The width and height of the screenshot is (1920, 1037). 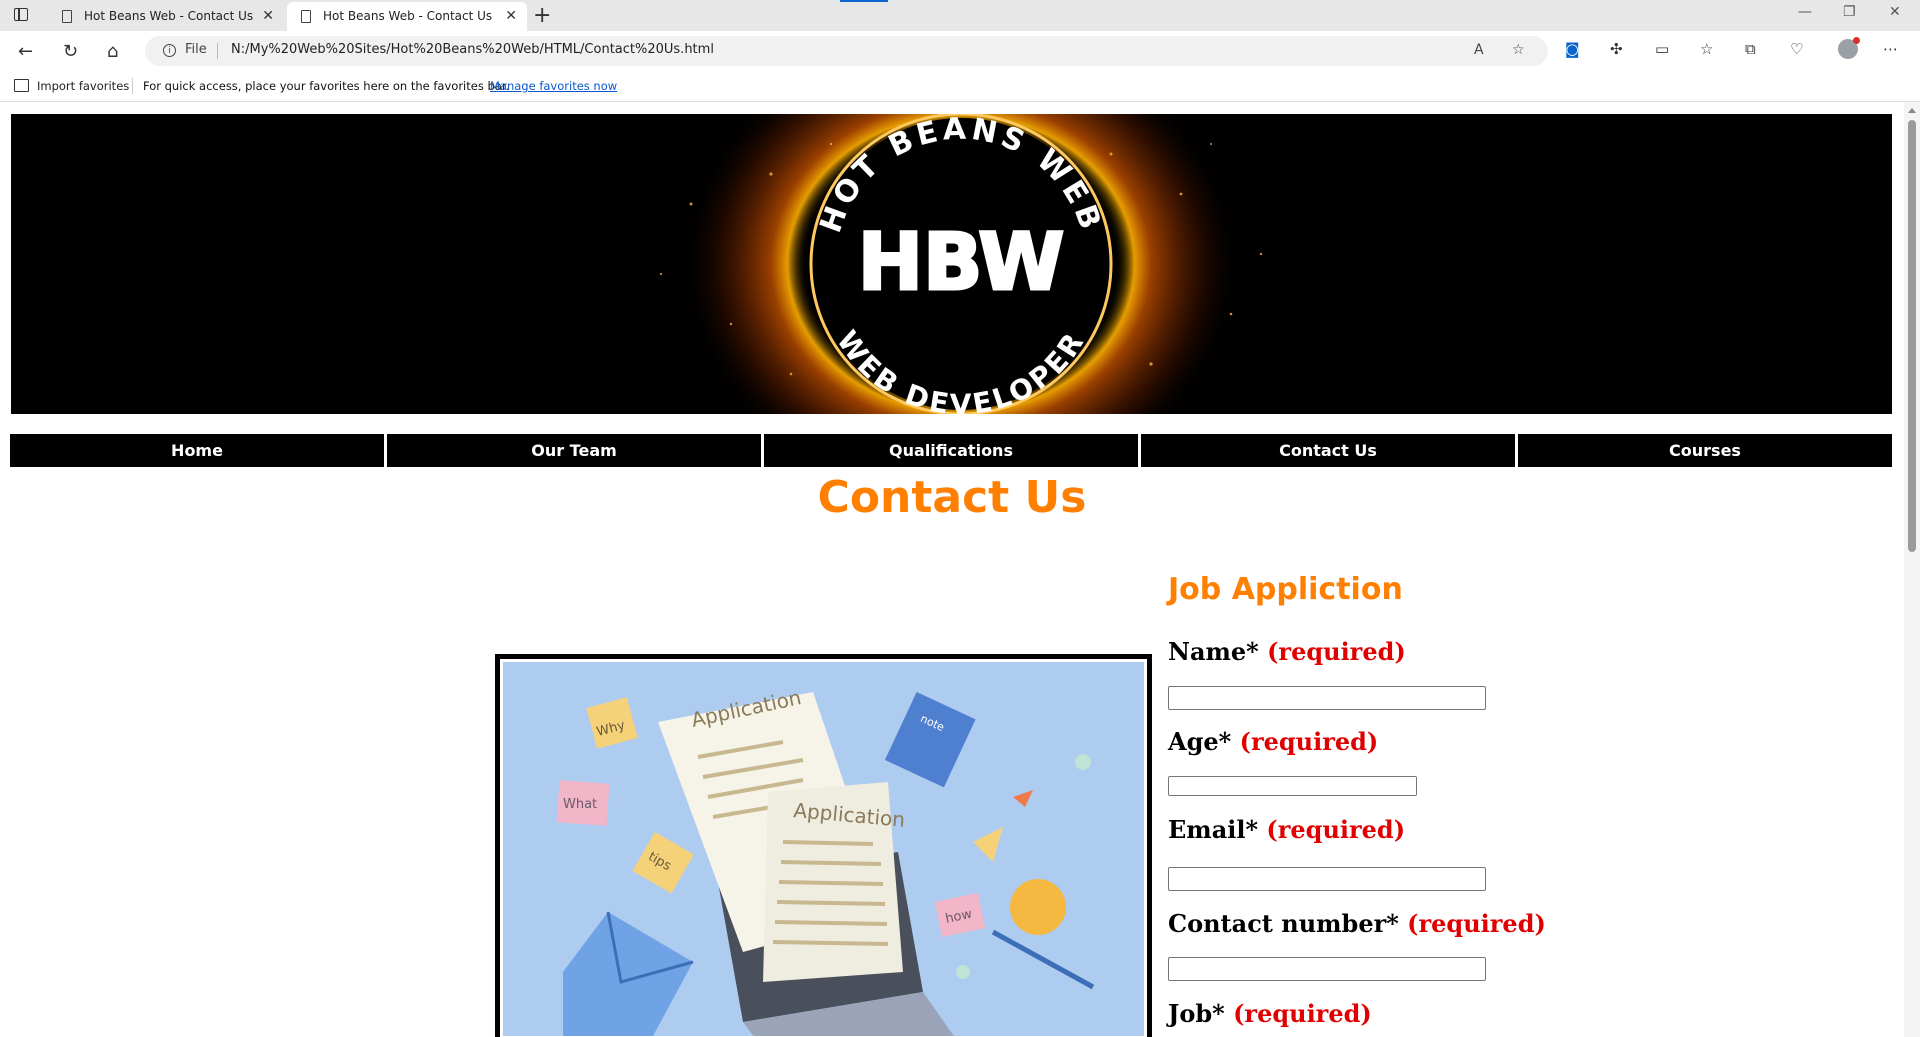 What do you see at coordinates (1476, 923) in the screenshot?
I see `contact-number-required: (required)` at bounding box center [1476, 923].